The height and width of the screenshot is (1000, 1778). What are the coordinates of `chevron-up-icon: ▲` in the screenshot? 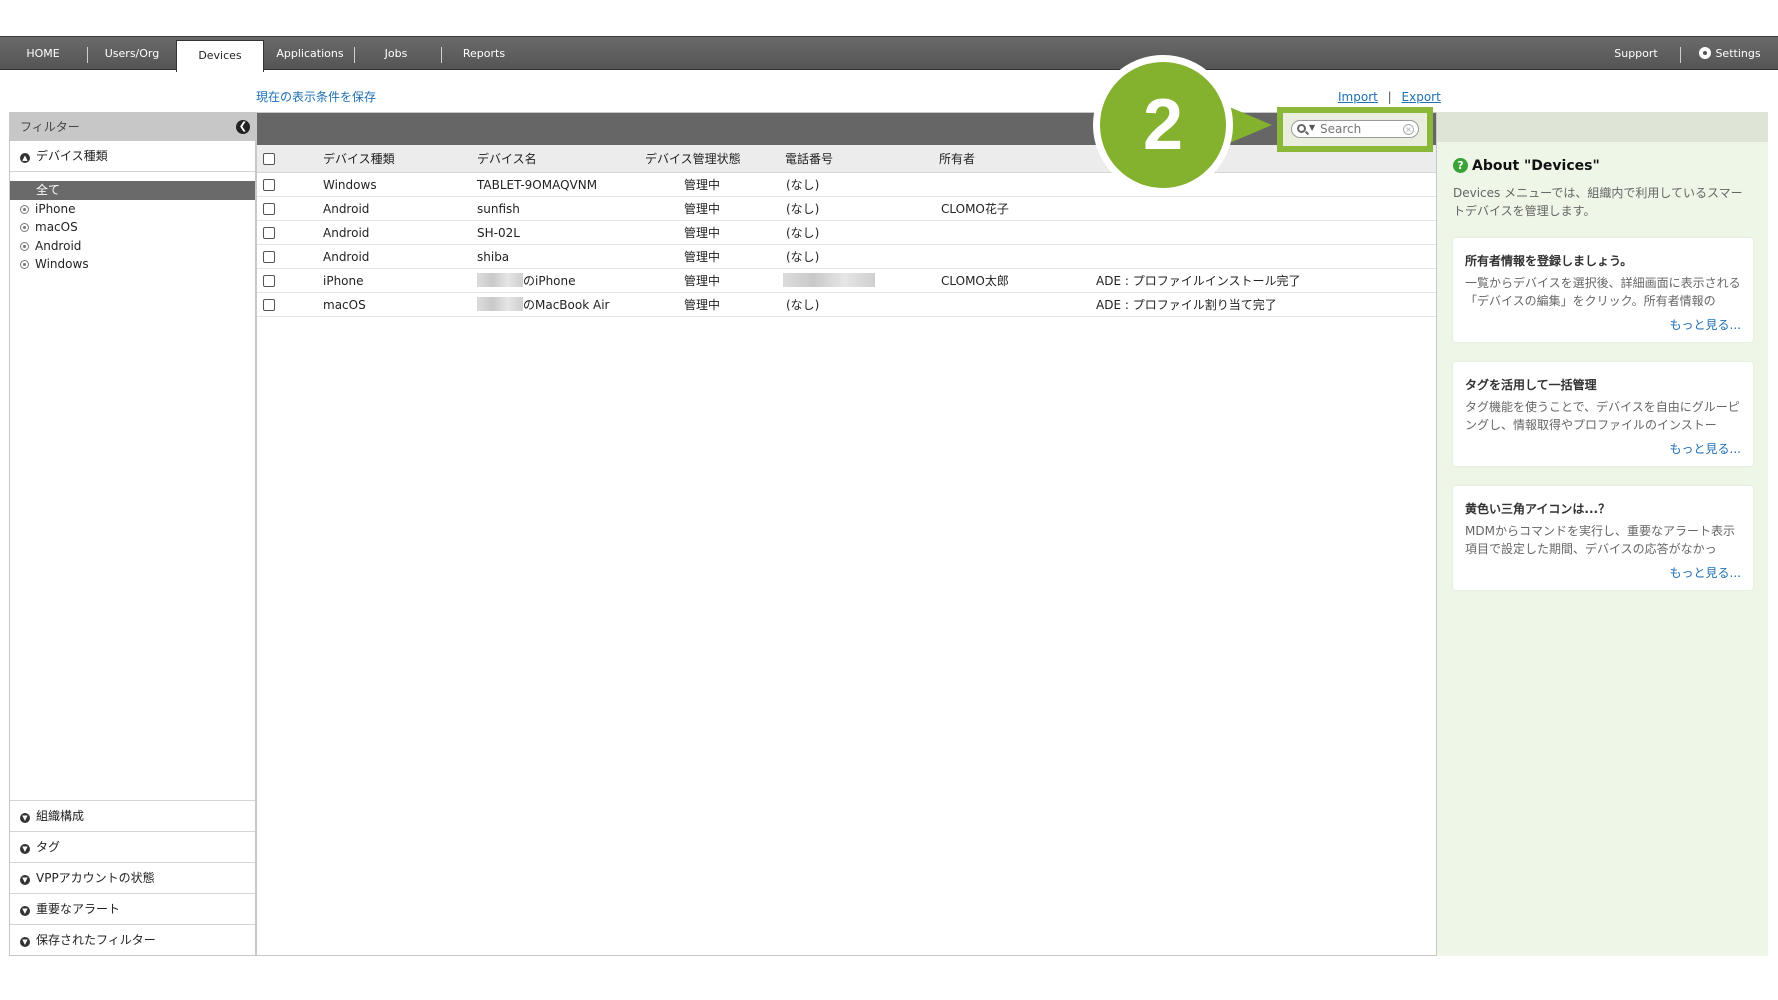 It's located at (25, 158).